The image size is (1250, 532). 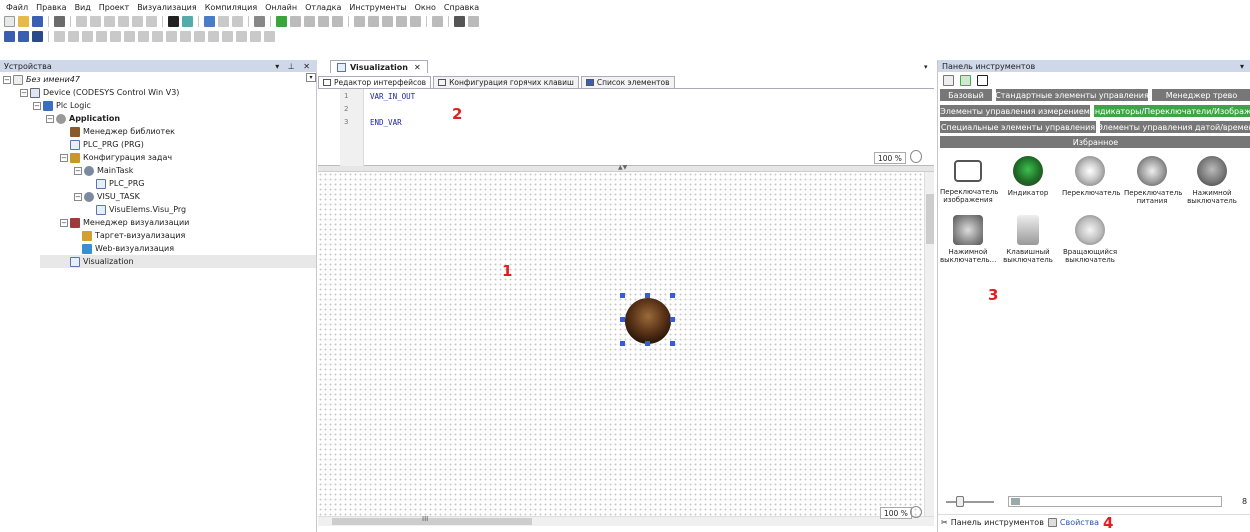 I want to click on tree-item-plc-logic: − Plc Logic, so click(x=62, y=105).